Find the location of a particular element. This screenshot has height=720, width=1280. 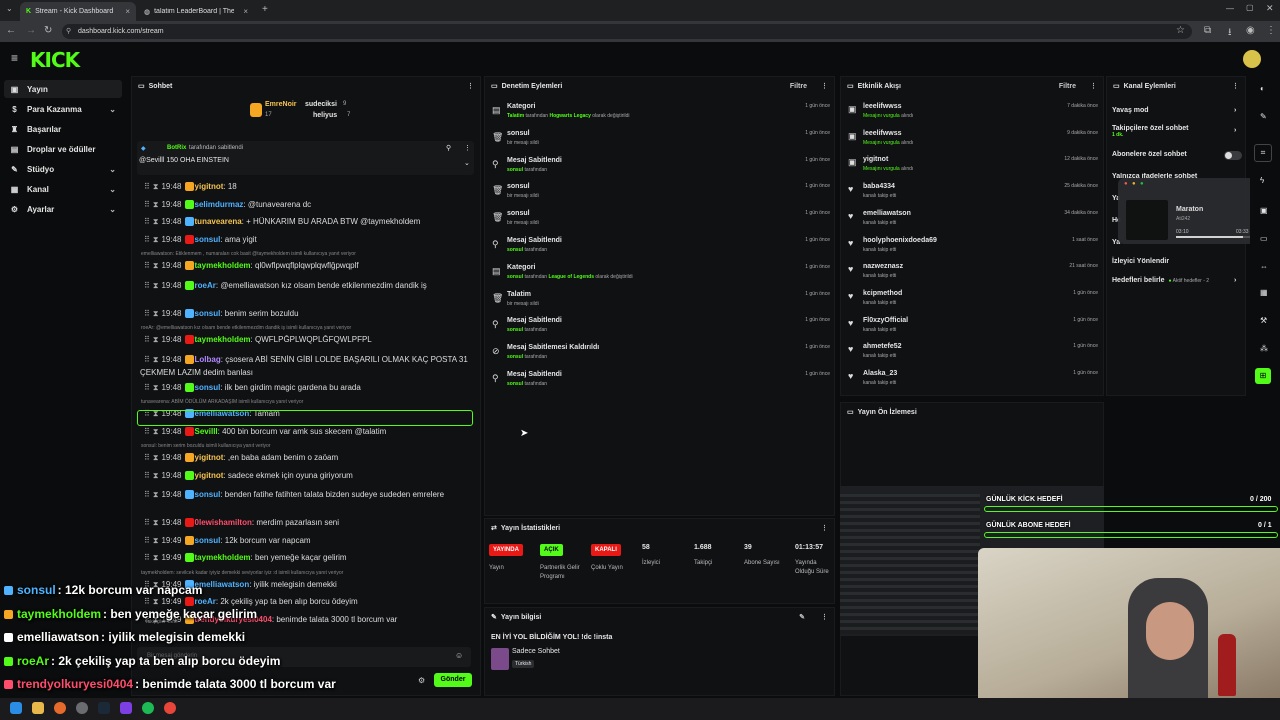

edit-layout-icon: ✎ is located at coordinates (1263, 116).